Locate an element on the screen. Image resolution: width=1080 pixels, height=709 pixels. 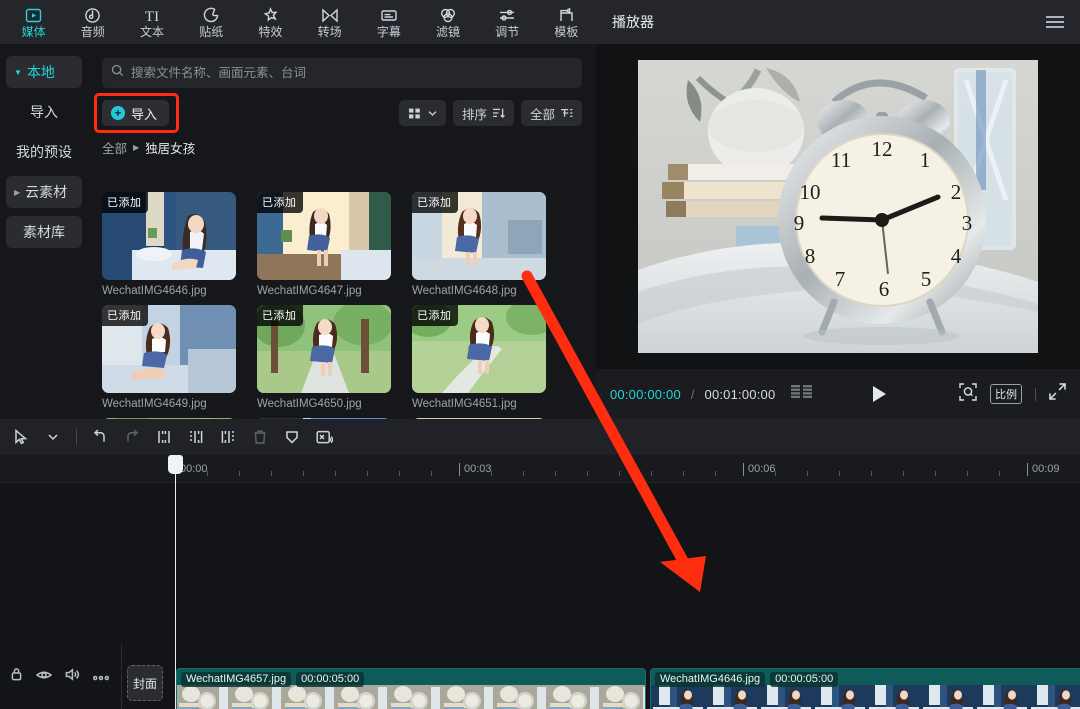
sidebar-item-presets: 我的预设 is located at coordinates (44, 152).